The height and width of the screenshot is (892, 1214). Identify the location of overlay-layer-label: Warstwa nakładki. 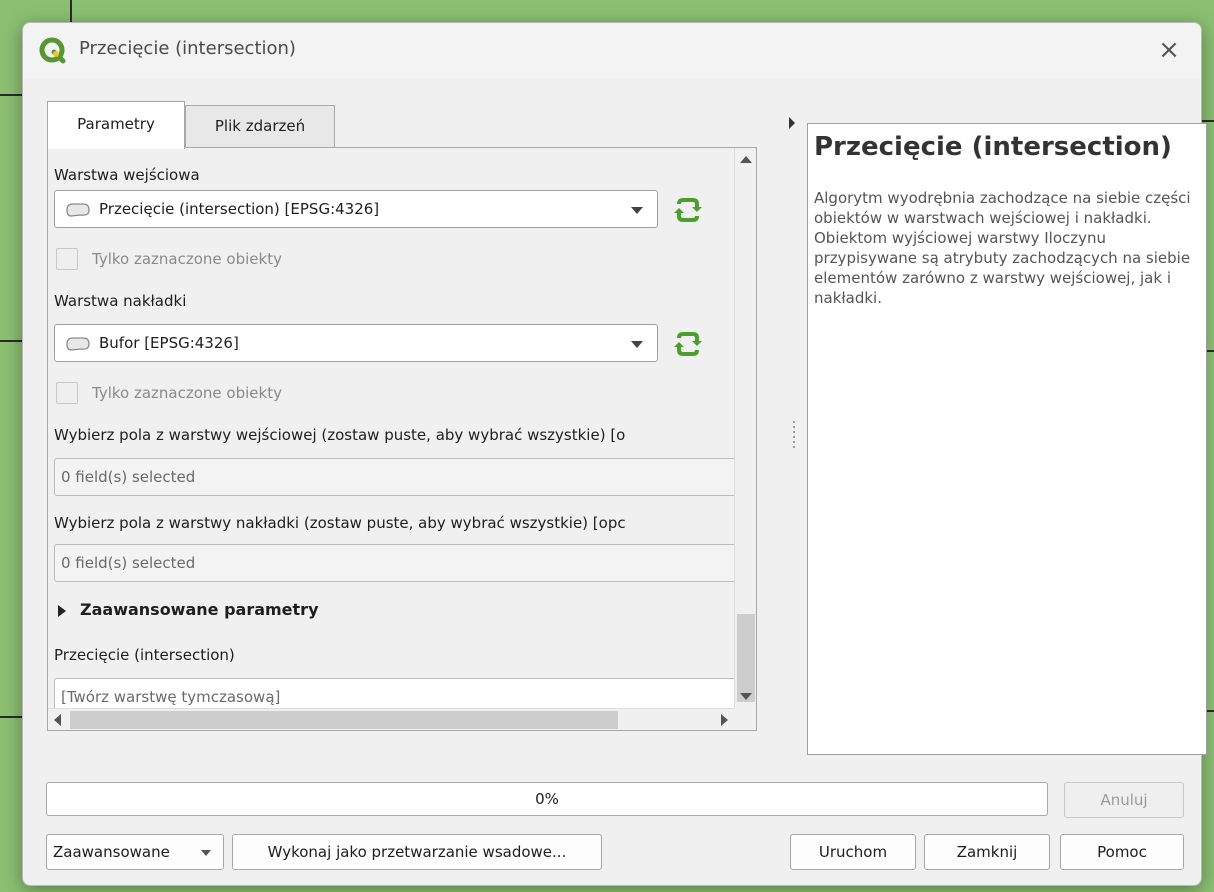
(120, 301).